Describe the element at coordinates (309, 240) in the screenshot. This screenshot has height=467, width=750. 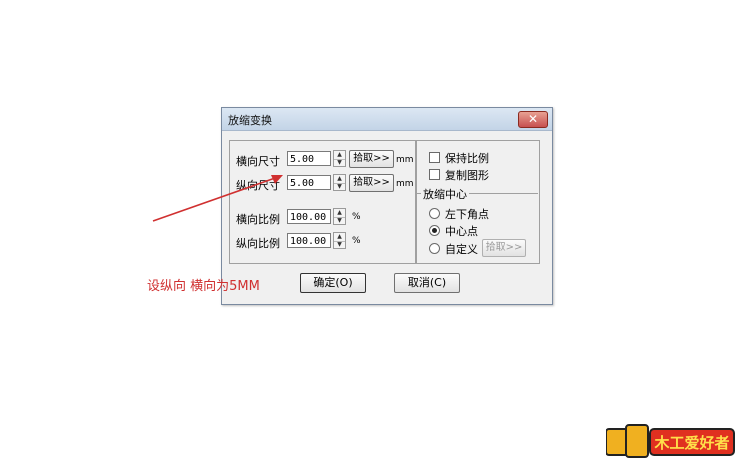
I see `vertical-ratio-input: 100.00` at that location.